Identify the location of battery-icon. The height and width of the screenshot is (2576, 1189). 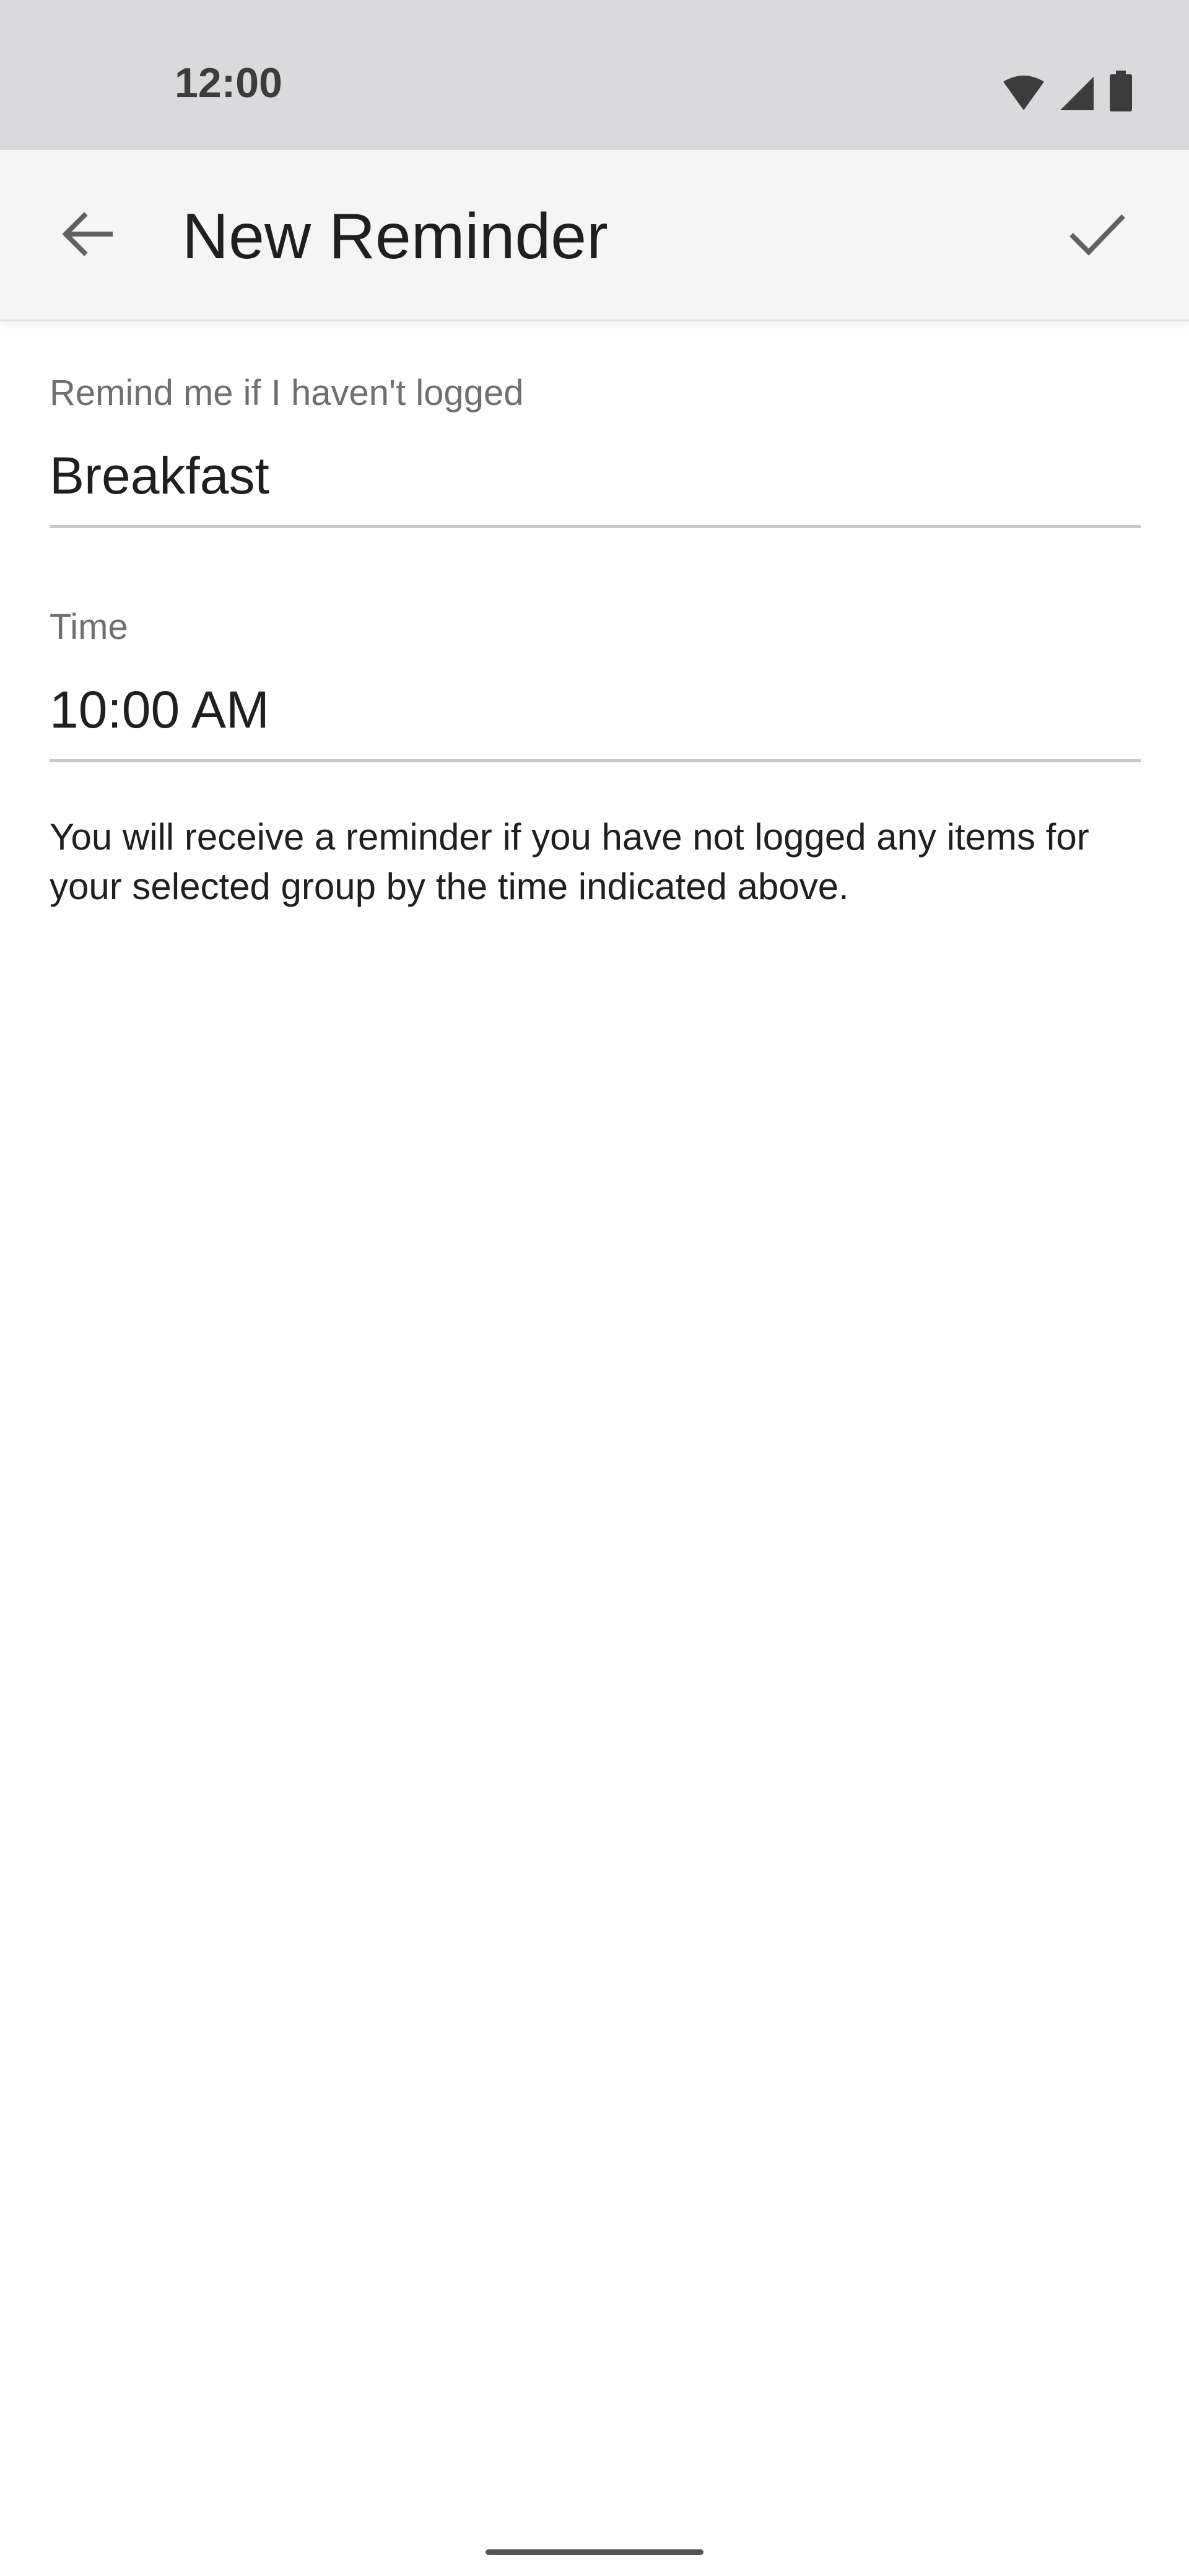
(1120, 91).